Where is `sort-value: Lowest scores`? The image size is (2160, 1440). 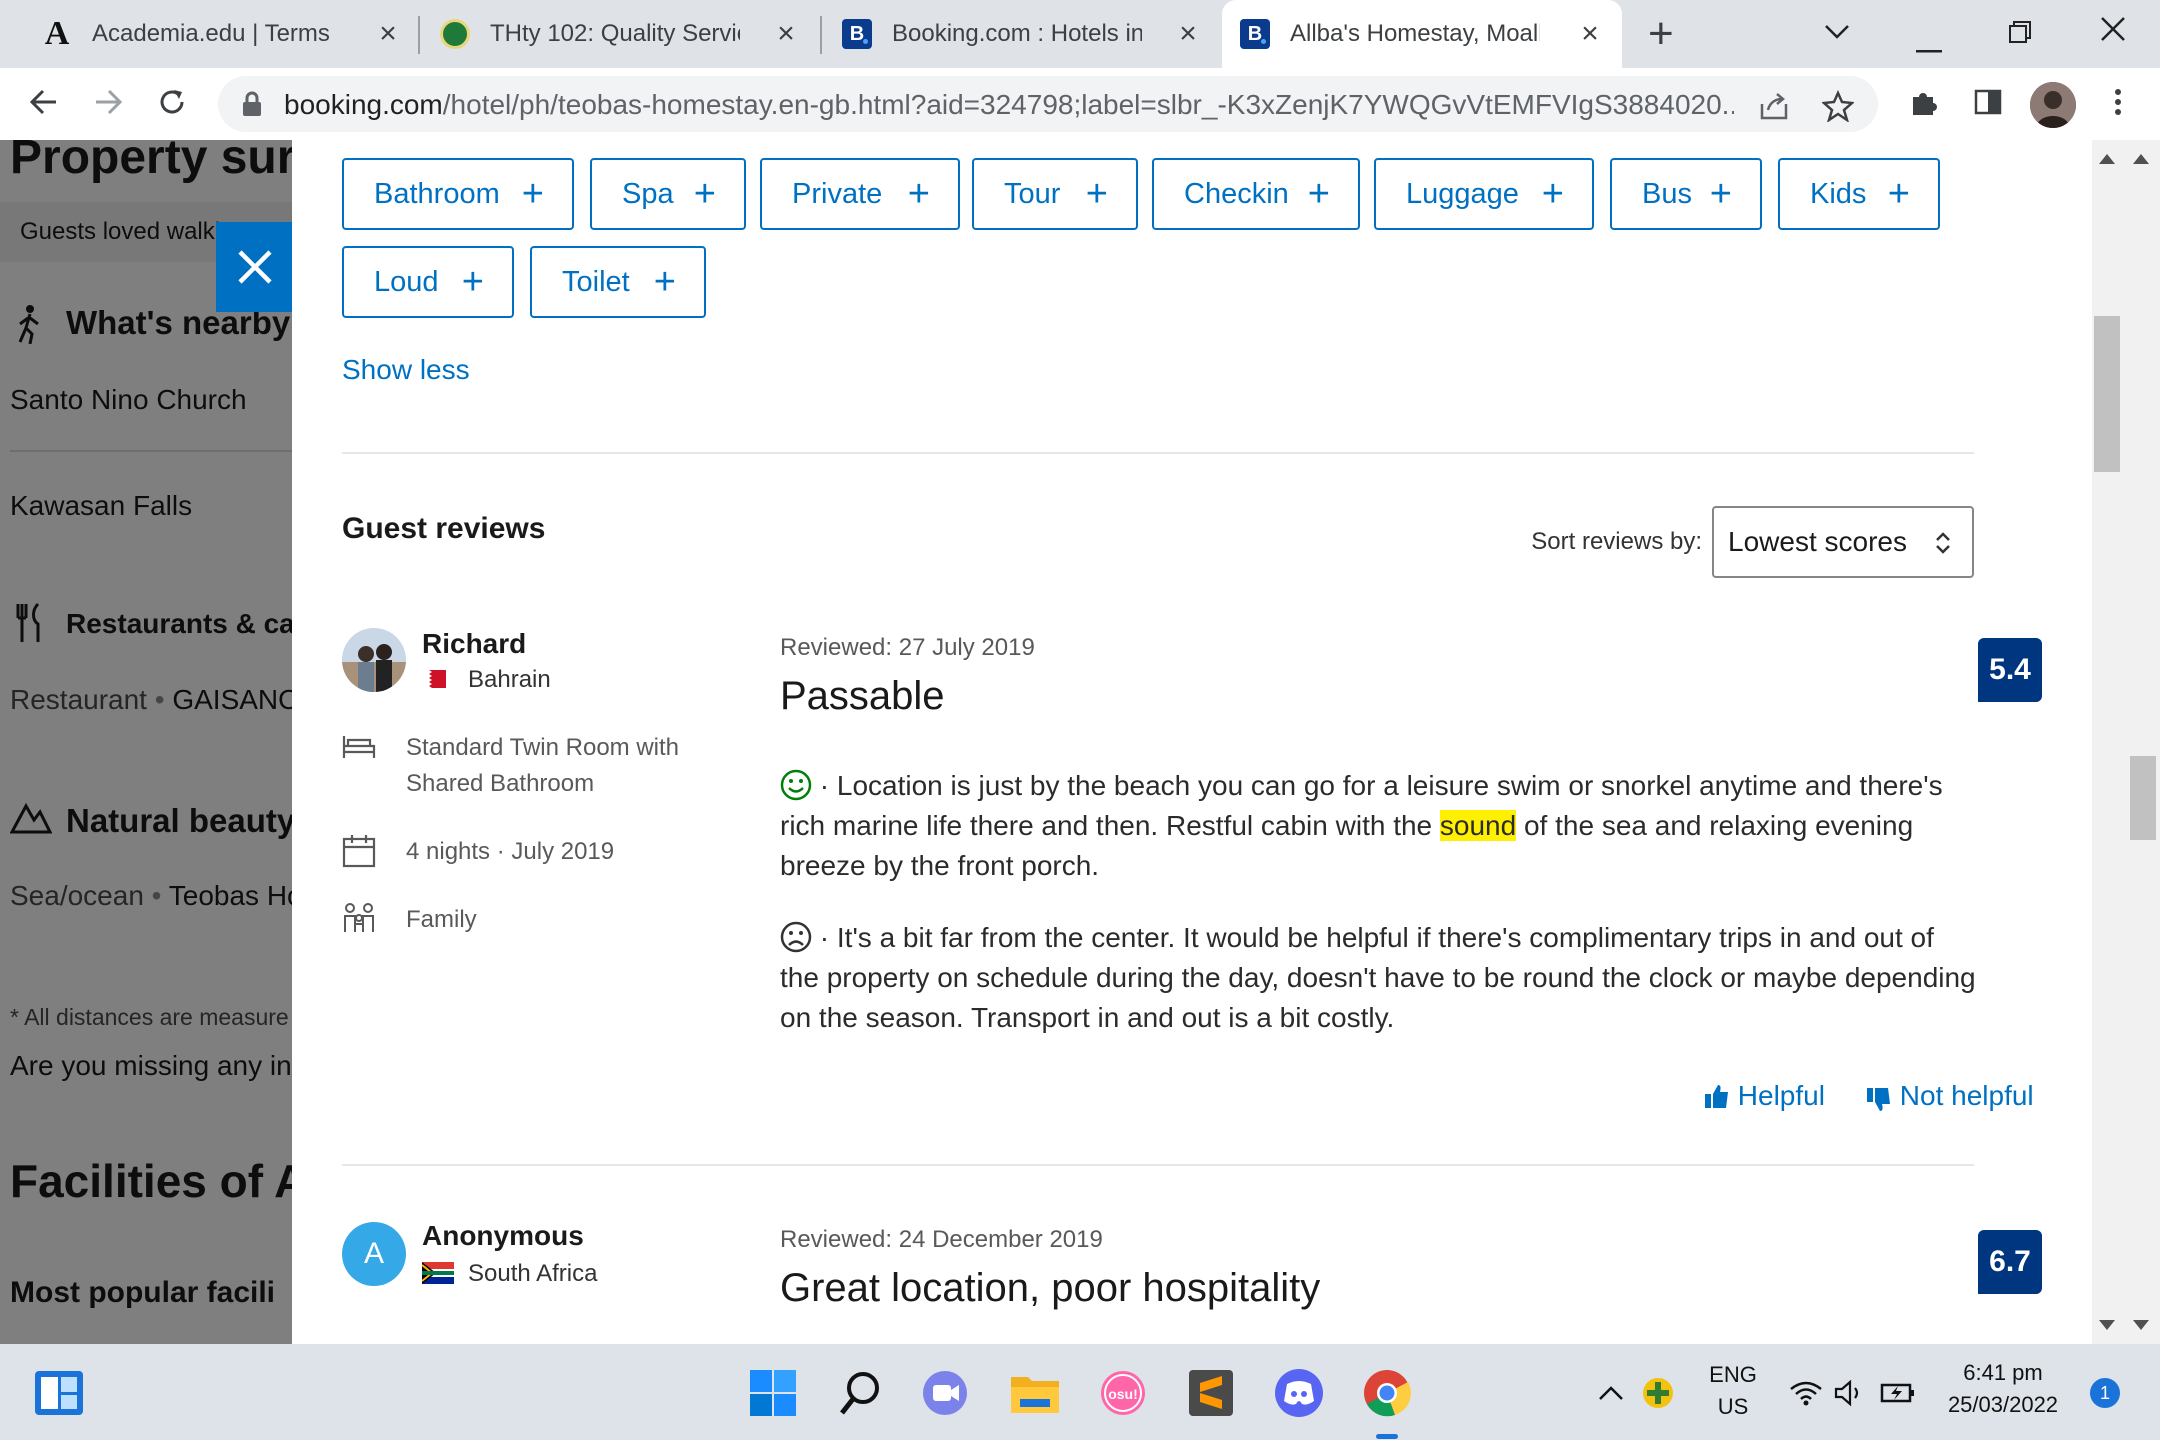
sort-value: Lowest scores is located at coordinates (1817, 541).